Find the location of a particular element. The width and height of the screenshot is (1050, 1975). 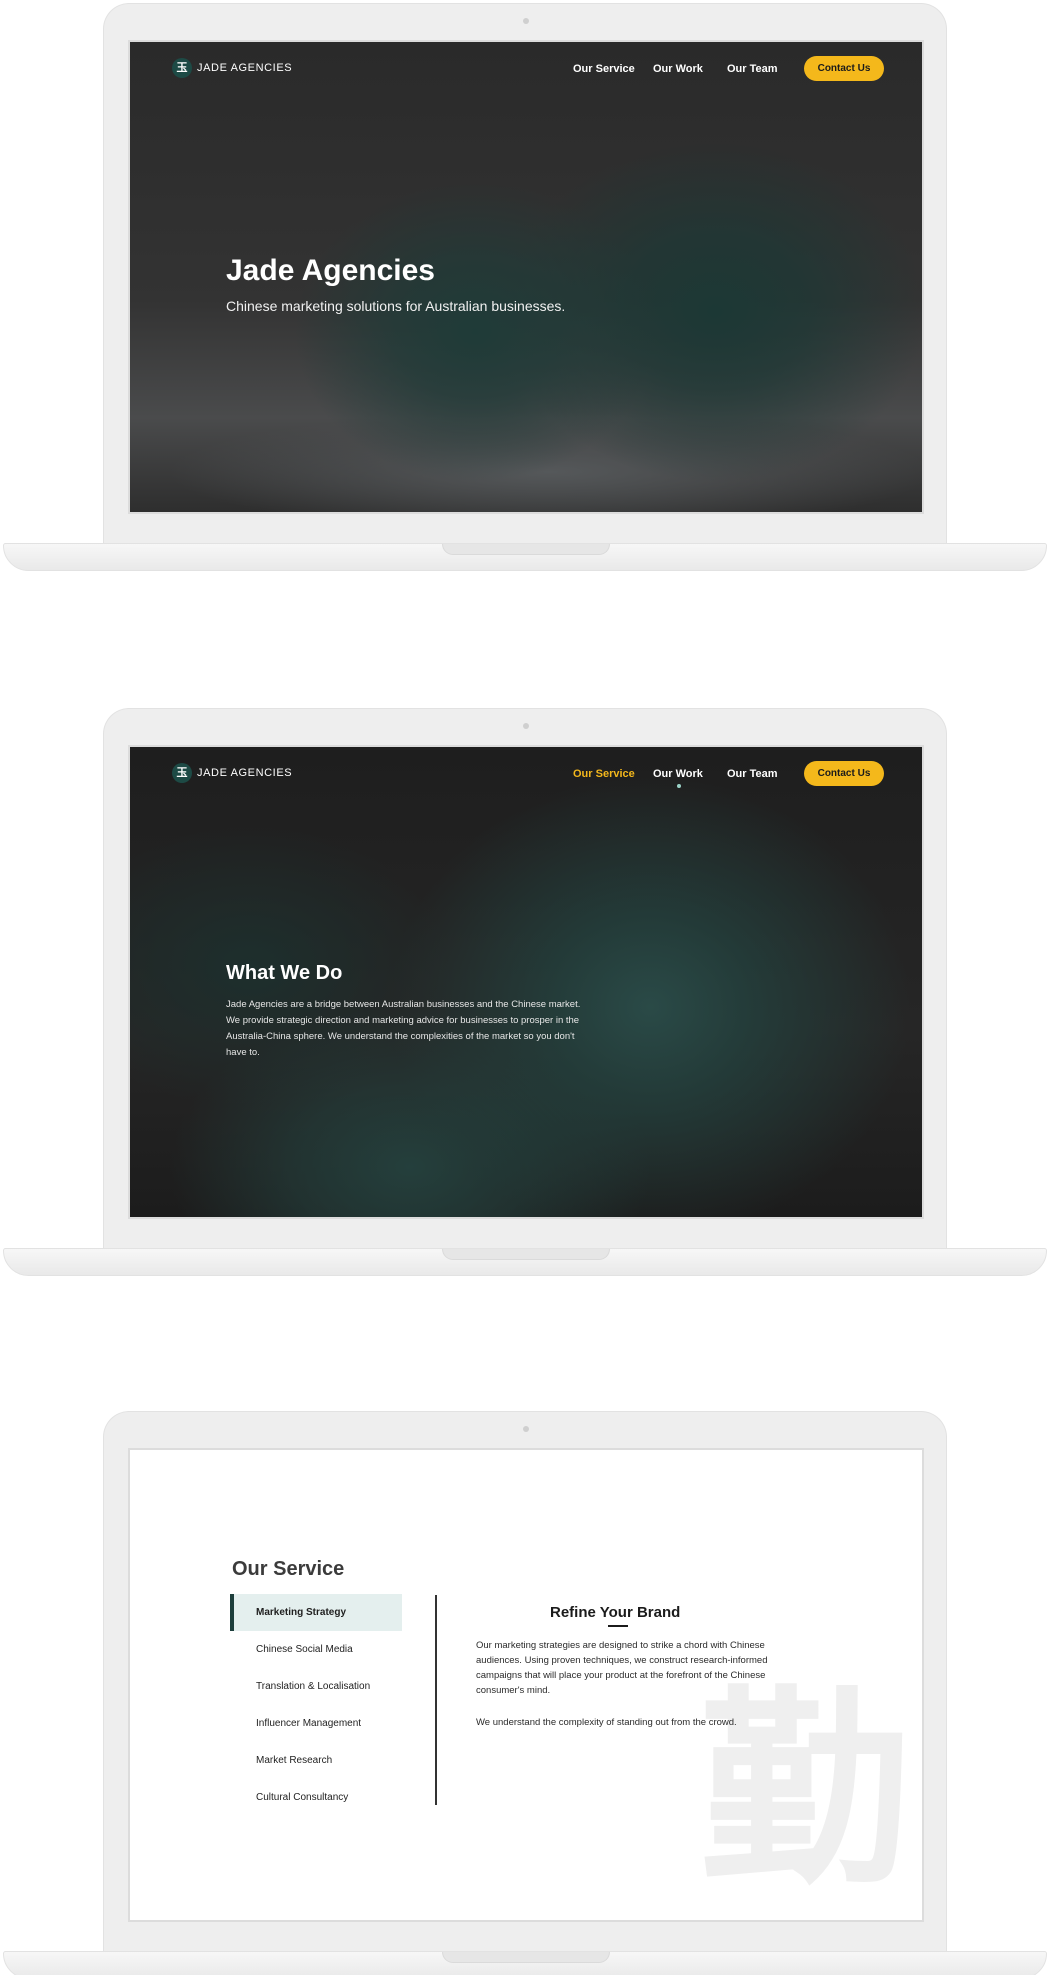

service-item-marketing-strategy: Marketing Strategy is located at coordinates (316, 1612).